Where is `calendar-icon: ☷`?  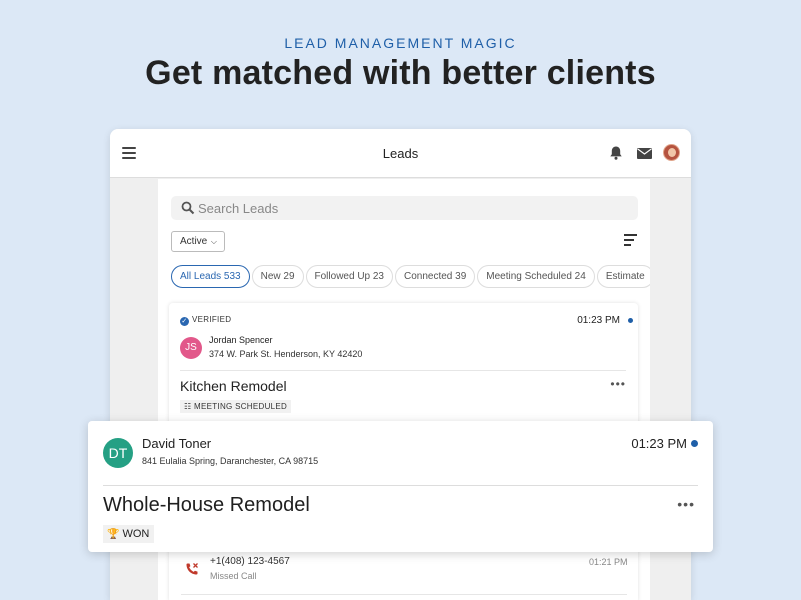 calendar-icon: ☷ is located at coordinates (189, 406).